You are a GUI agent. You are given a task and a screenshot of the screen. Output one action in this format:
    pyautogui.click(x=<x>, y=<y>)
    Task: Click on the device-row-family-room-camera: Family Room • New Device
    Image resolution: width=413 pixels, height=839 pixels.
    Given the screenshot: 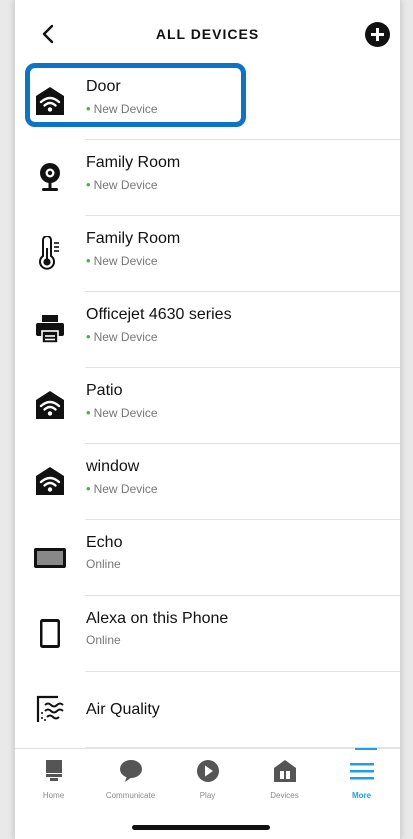 What is the action you would take?
    pyautogui.click(x=207, y=178)
    